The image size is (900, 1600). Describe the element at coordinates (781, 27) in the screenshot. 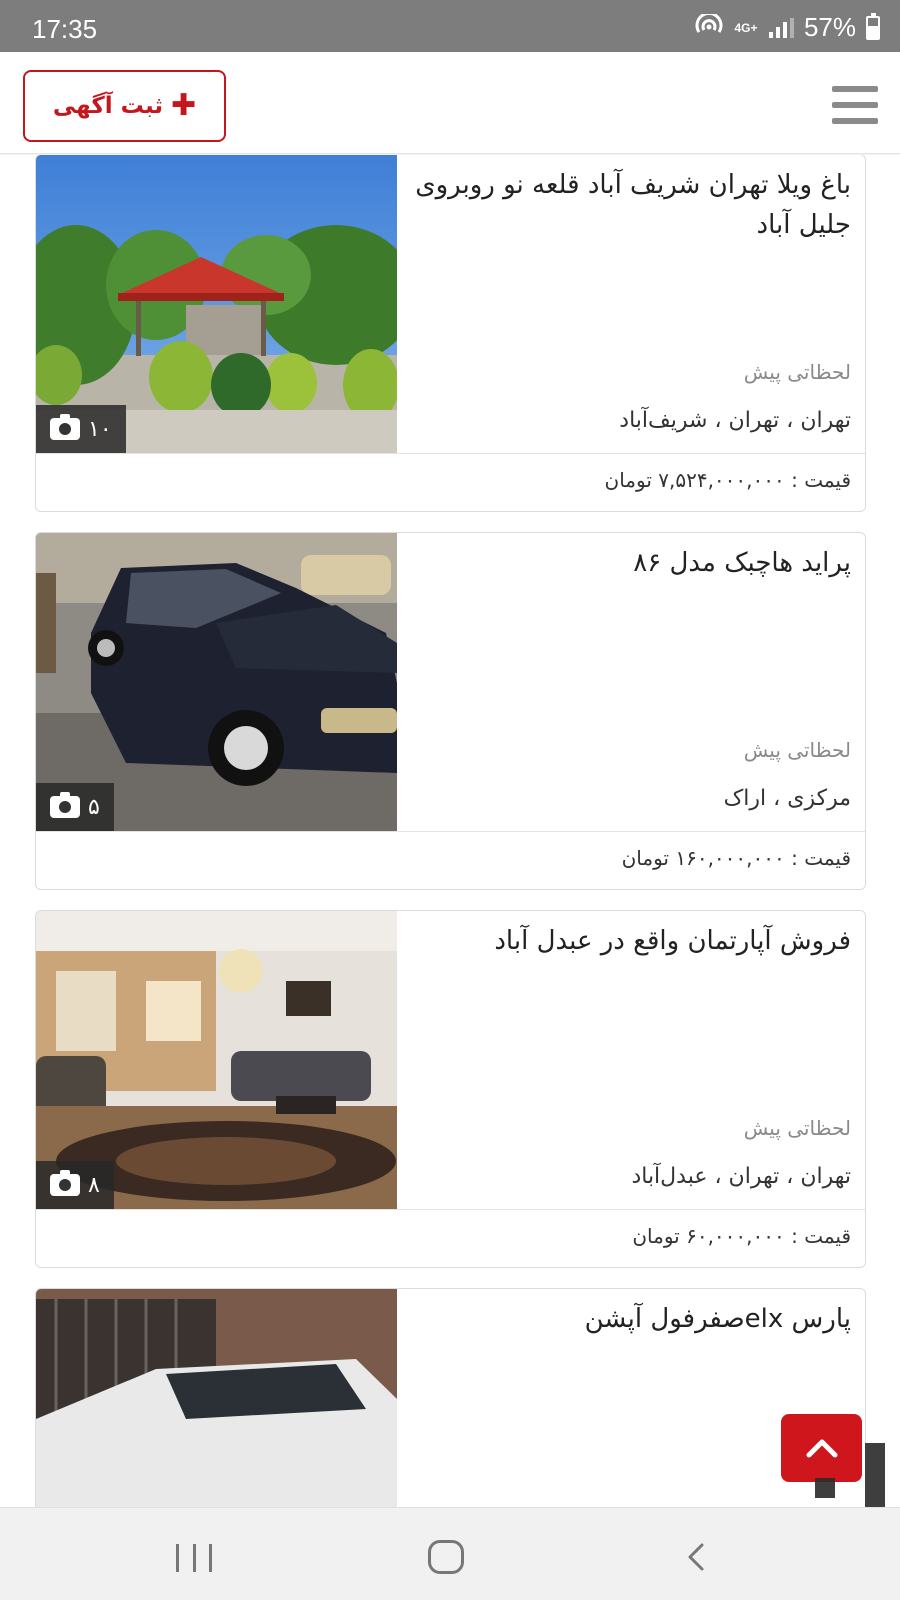

I see `signal-icon` at that location.